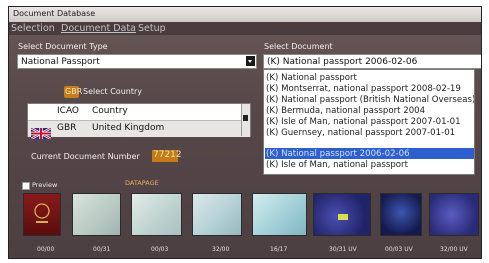  I want to click on datapage-label: DATAPAGE, so click(142, 183).